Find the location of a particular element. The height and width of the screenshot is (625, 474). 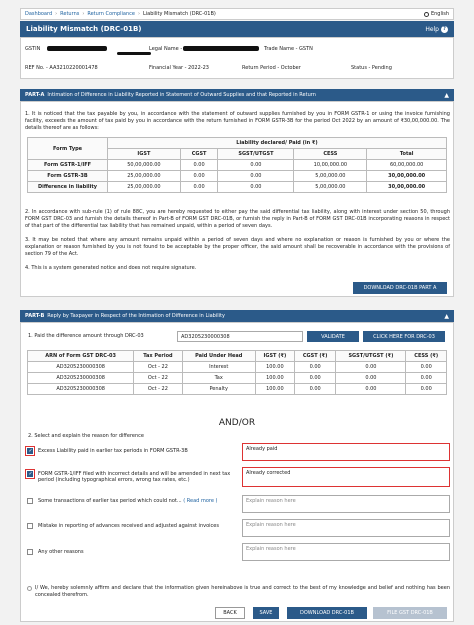

legal-name-row: Legal Name - is located at coordinates (165, 49).